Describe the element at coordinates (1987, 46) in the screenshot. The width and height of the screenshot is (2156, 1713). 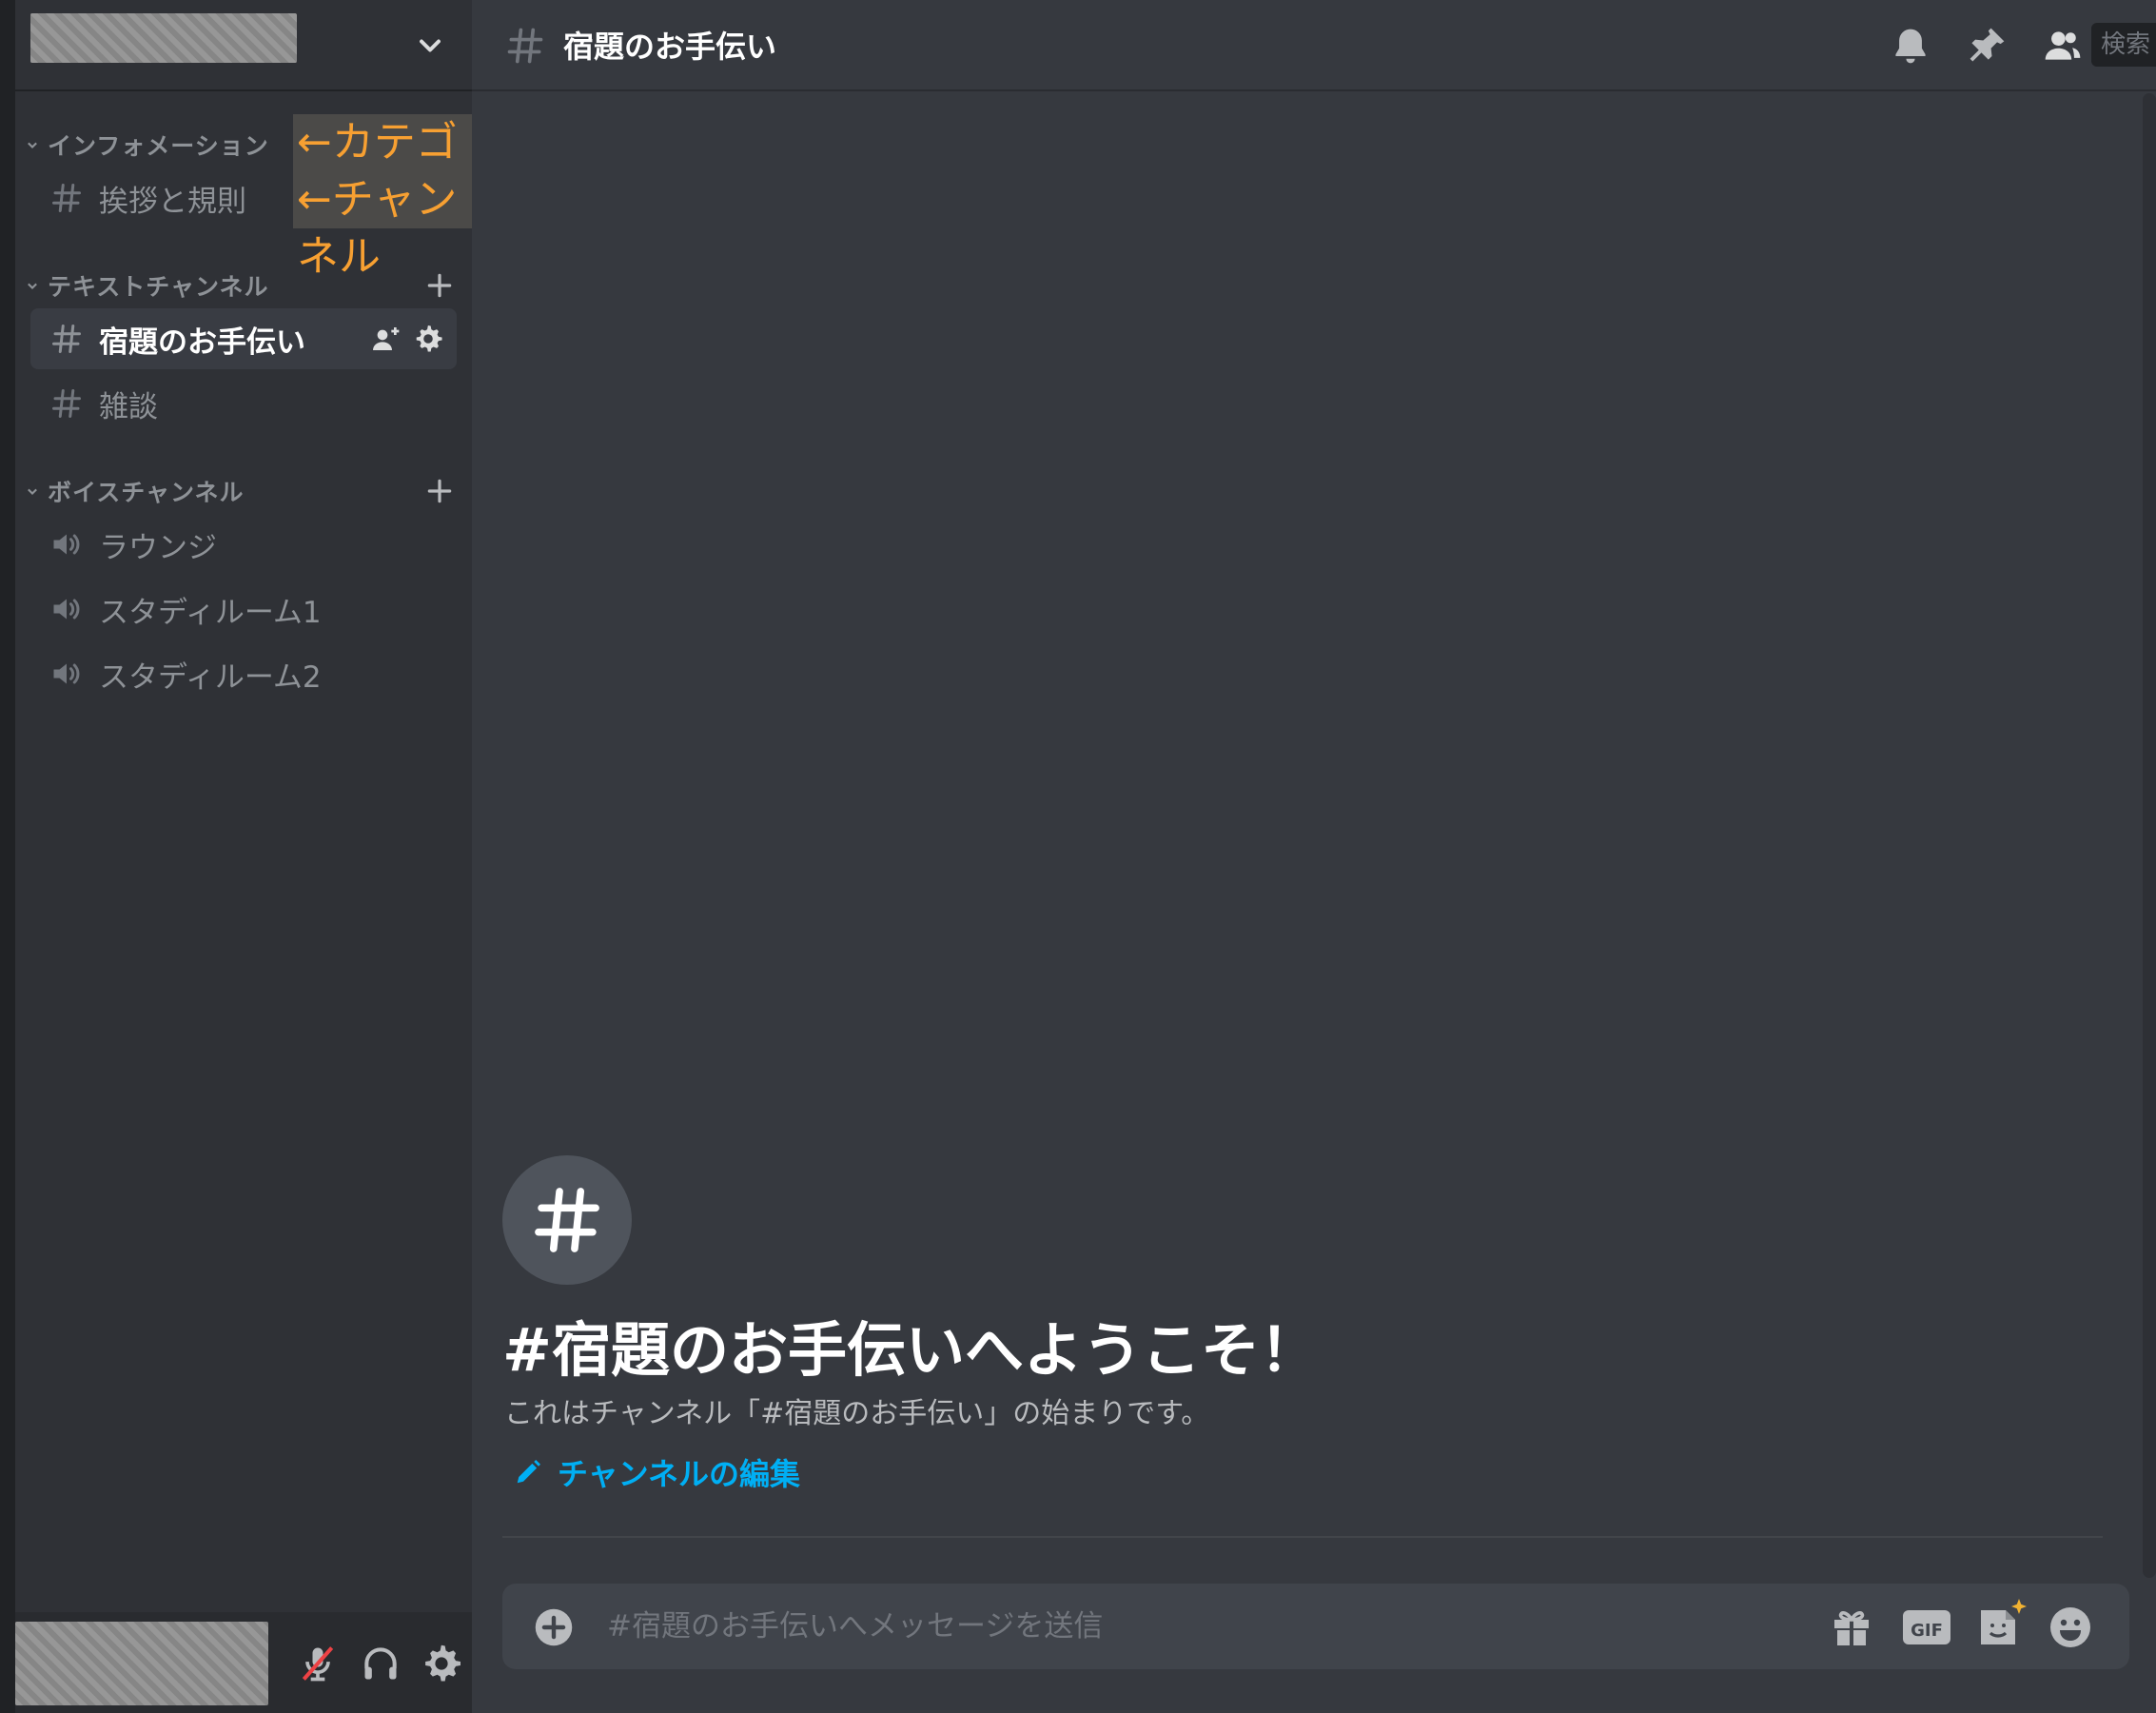
I see `pin-icon` at that location.